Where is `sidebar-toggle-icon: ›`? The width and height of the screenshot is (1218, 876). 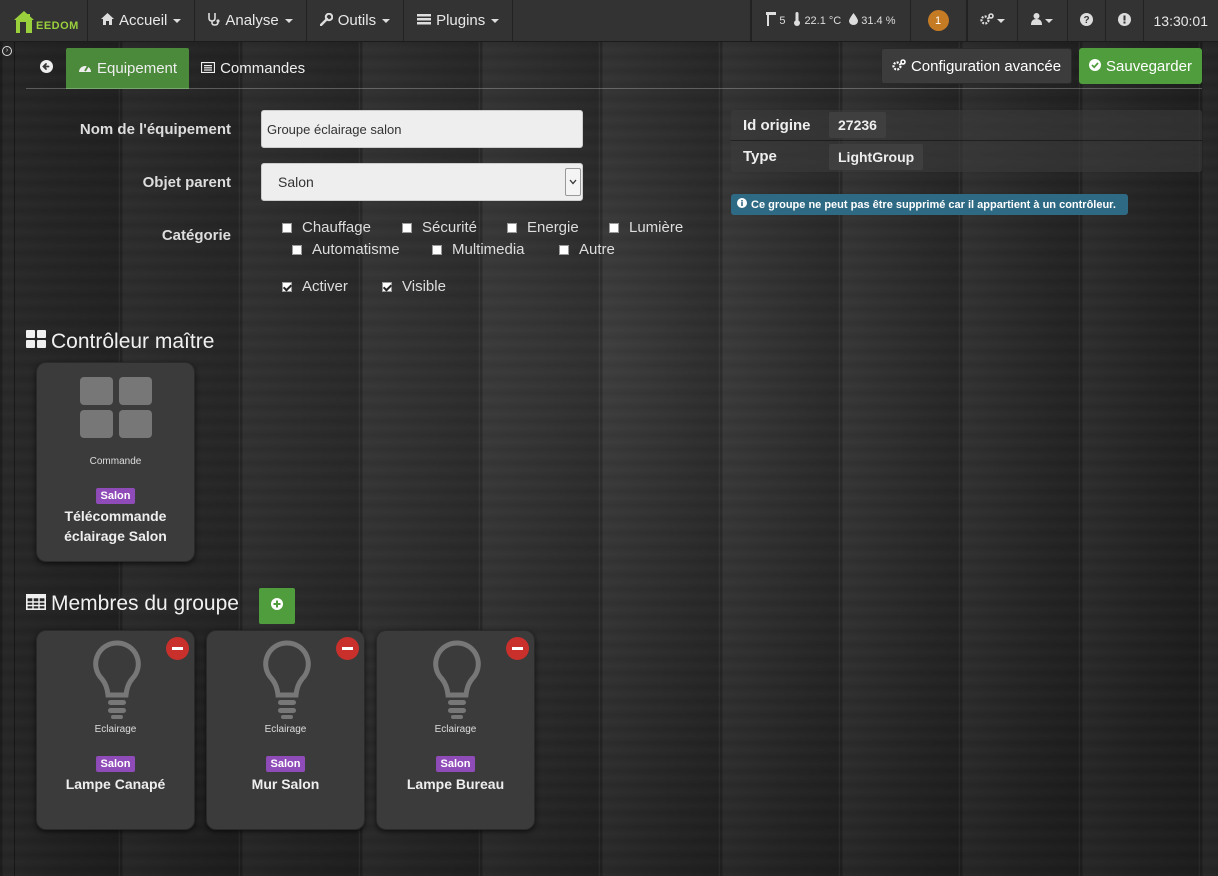 sidebar-toggle-icon: › is located at coordinates (7, 51).